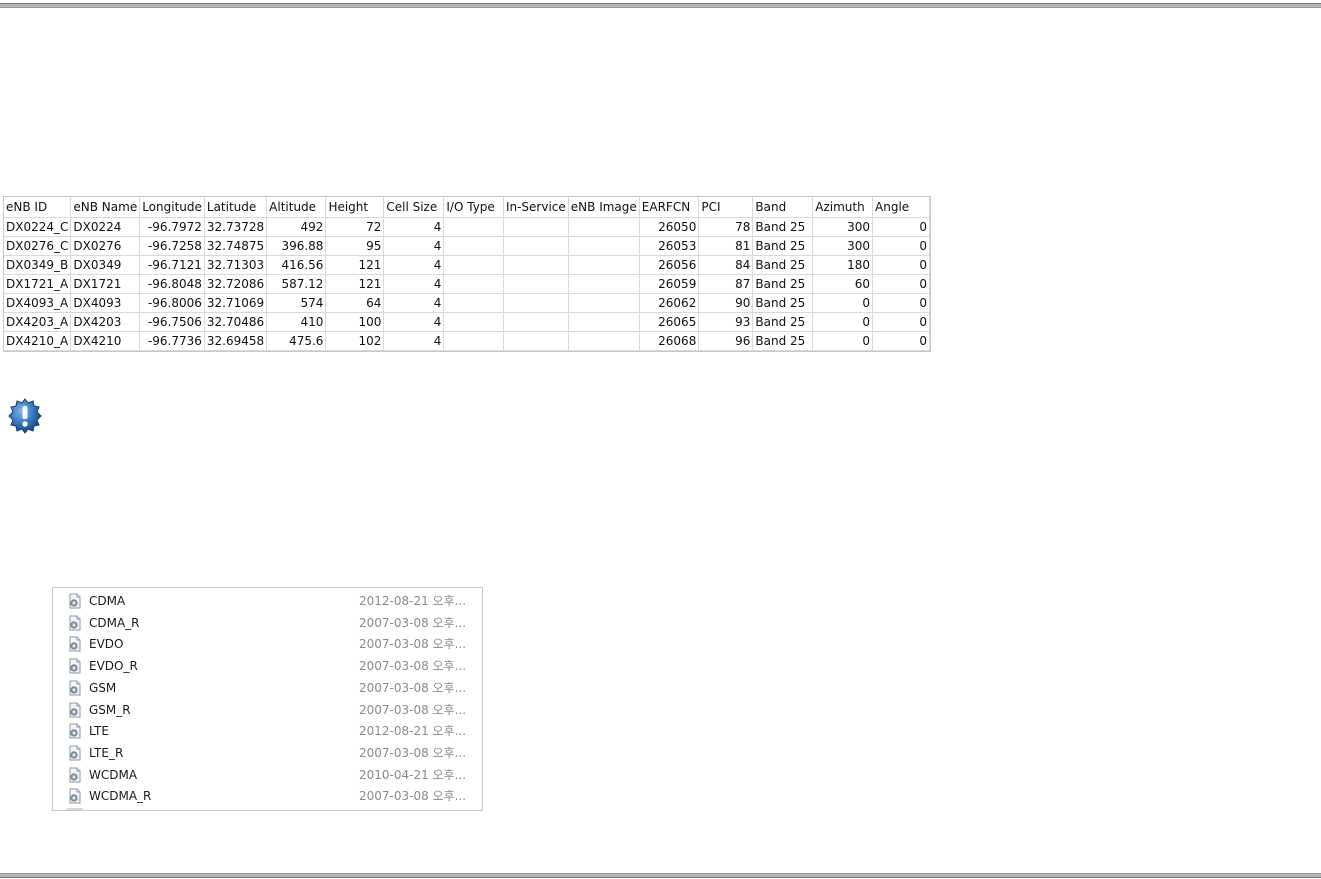 The width and height of the screenshot is (1321, 879). Describe the element at coordinates (105, 303) in the screenshot. I see `table-cell: DX4093` at that location.